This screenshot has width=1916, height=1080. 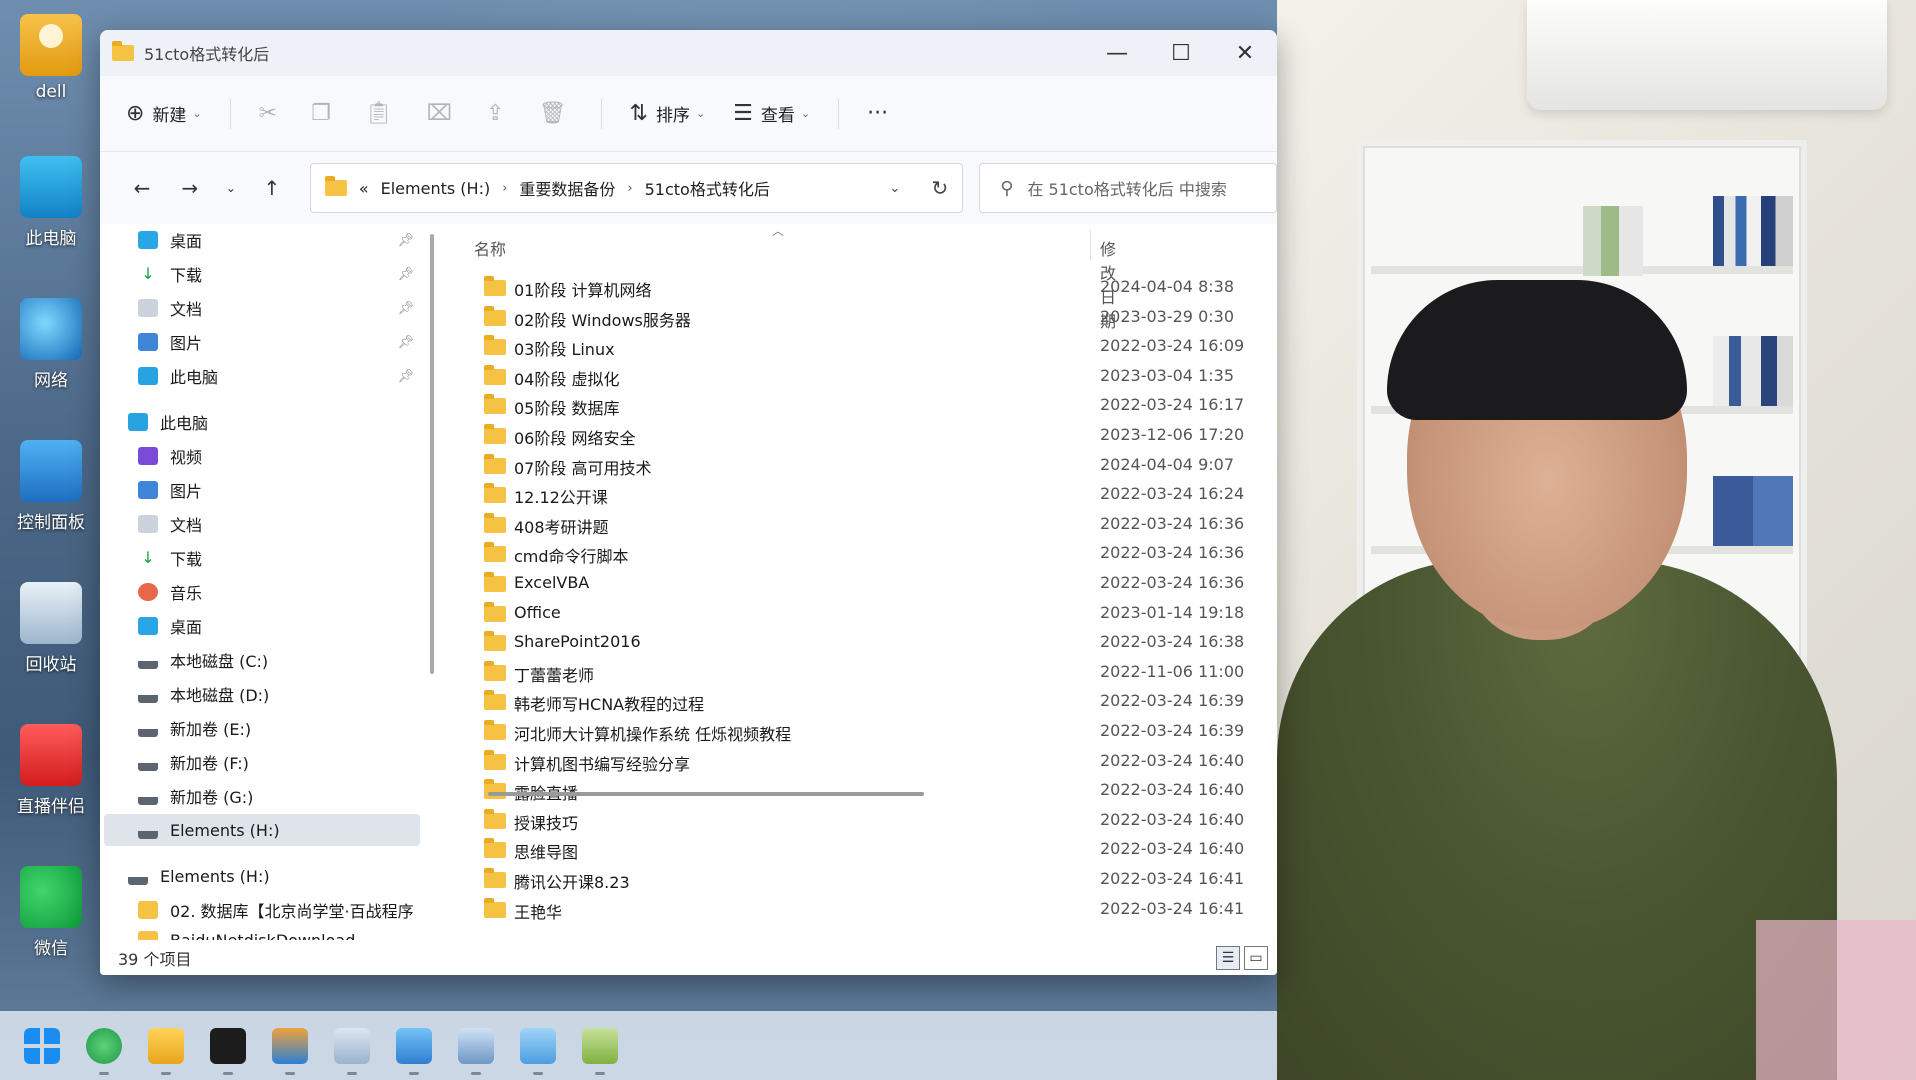 What do you see at coordinates (672, 583) in the screenshot?
I see `table-row: ExcelVBA 2022-03-24 16:36` at bounding box center [672, 583].